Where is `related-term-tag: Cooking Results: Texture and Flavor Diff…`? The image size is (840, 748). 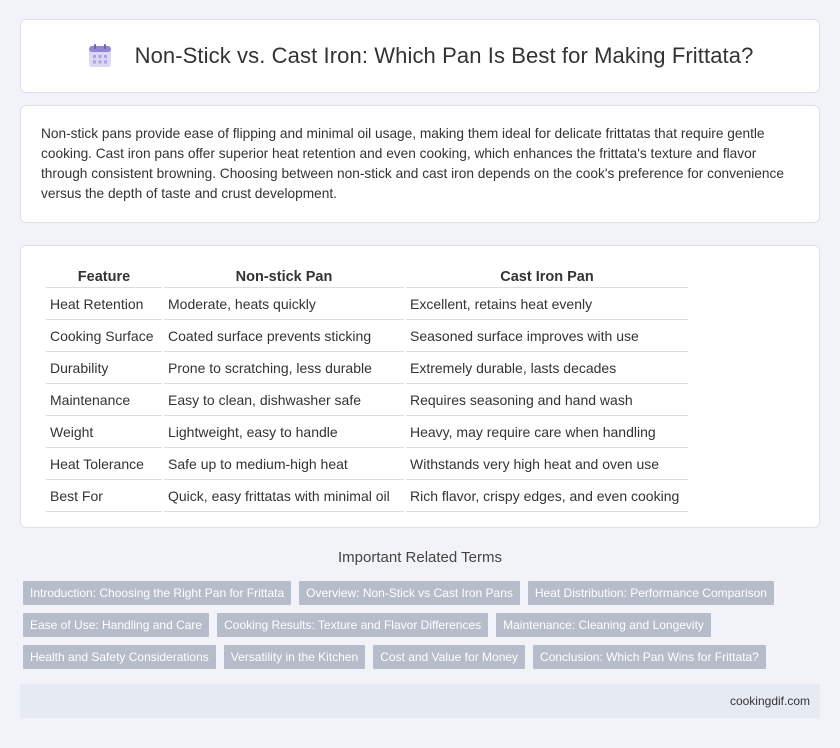 related-term-tag: Cooking Results: Texture and Flavor Diff… is located at coordinates (353, 625).